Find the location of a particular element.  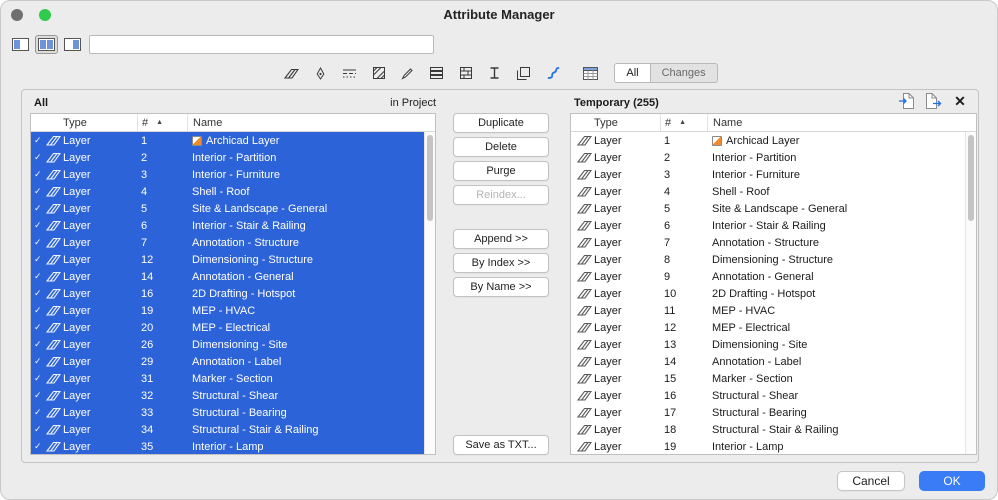

right-panel-view-icon is located at coordinates (72, 44).